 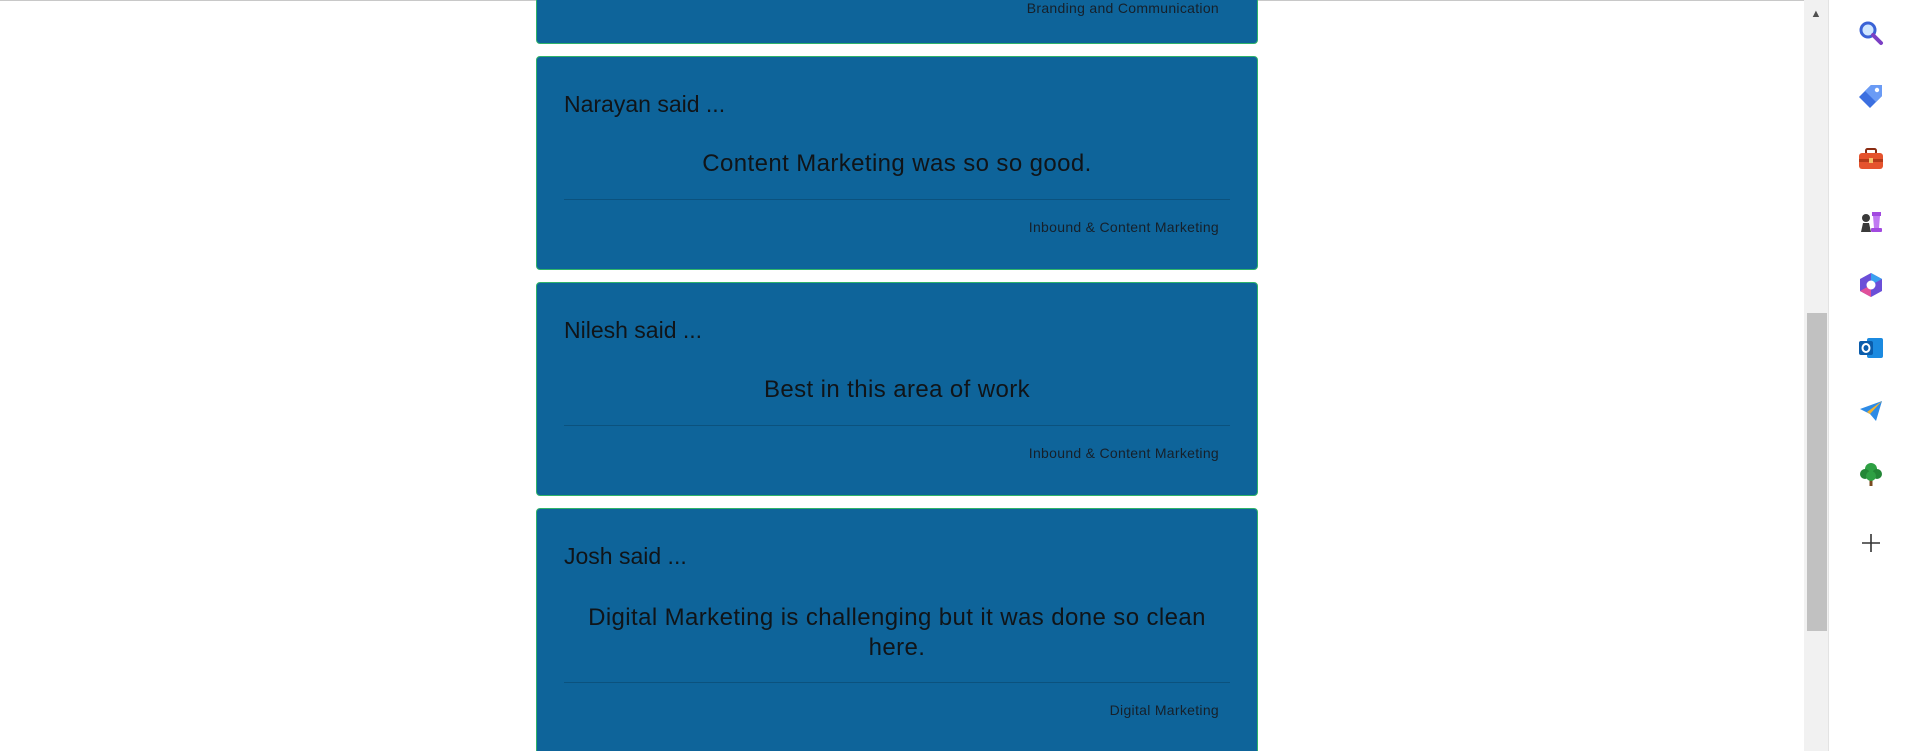 What do you see at coordinates (1871, 348) in the screenshot?
I see `outlook-icon` at bounding box center [1871, 348].